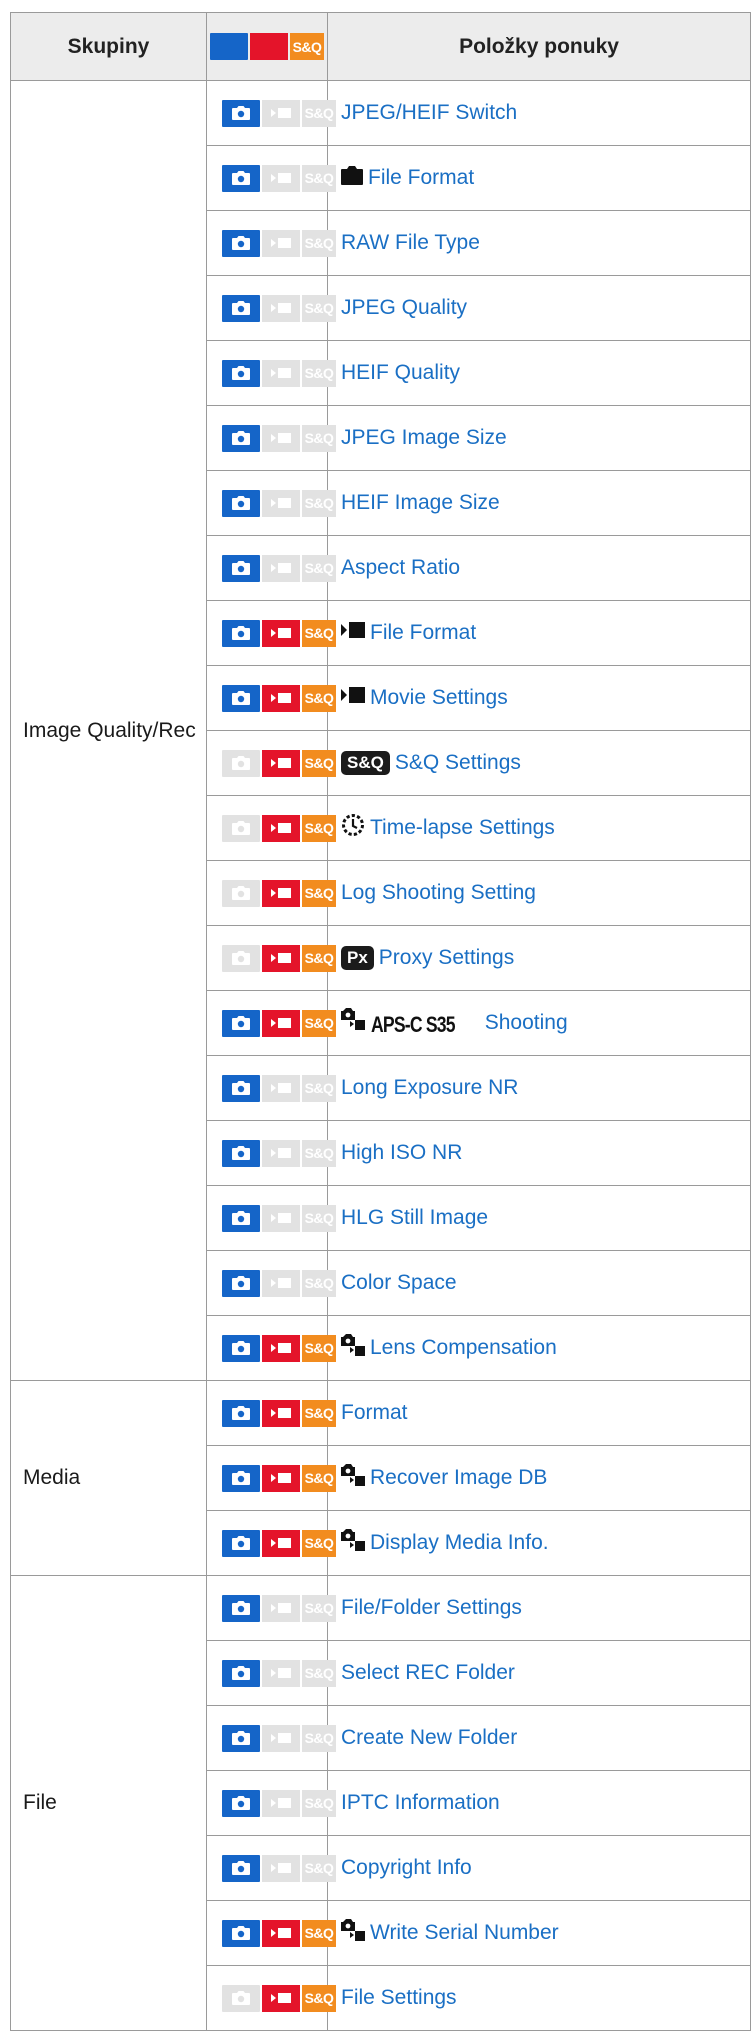  I want to click on menu-item-link: APS-C S35 Shooting, so click(454, 1022).